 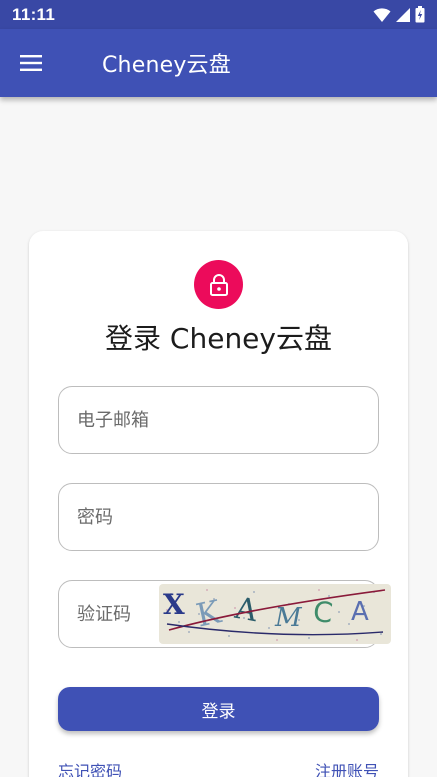 What do you see at coordinates (48, 63) in the screenshot?
I see `menu-button` at bounding box center [48, 63].